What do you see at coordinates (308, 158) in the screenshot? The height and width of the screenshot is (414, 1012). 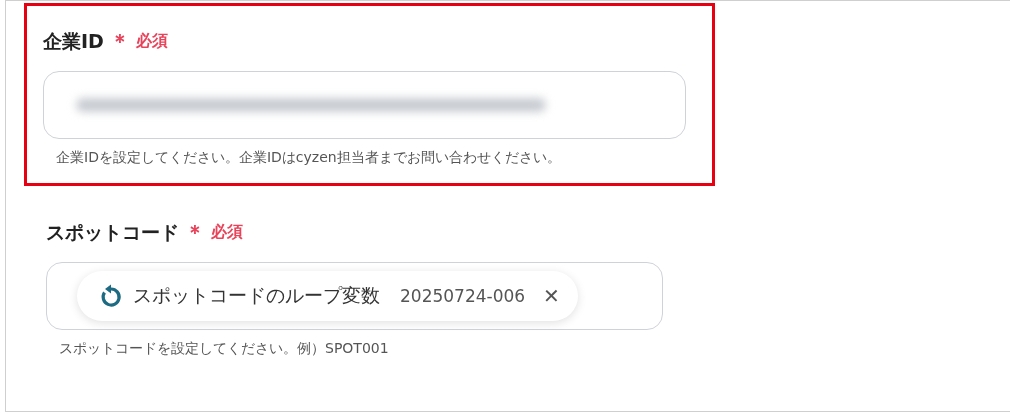 I see `field-hint: 企業IDを設定してください。企業IDはcyzen担当者までお問い合わせください。` at bounding box center [308, 158].